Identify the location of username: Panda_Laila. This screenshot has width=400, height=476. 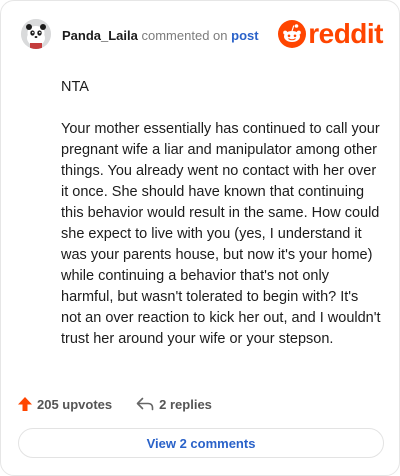
(100, 35).